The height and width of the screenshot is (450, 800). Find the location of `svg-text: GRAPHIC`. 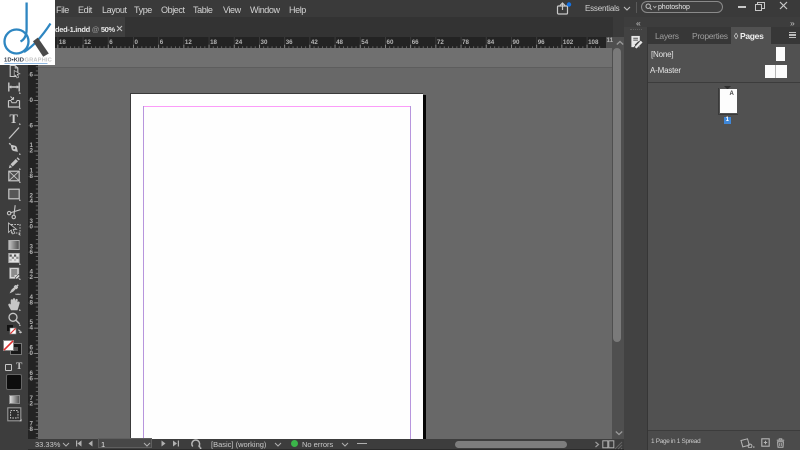

svg-text: GRAPHIC is located at coordinates (39, 61).